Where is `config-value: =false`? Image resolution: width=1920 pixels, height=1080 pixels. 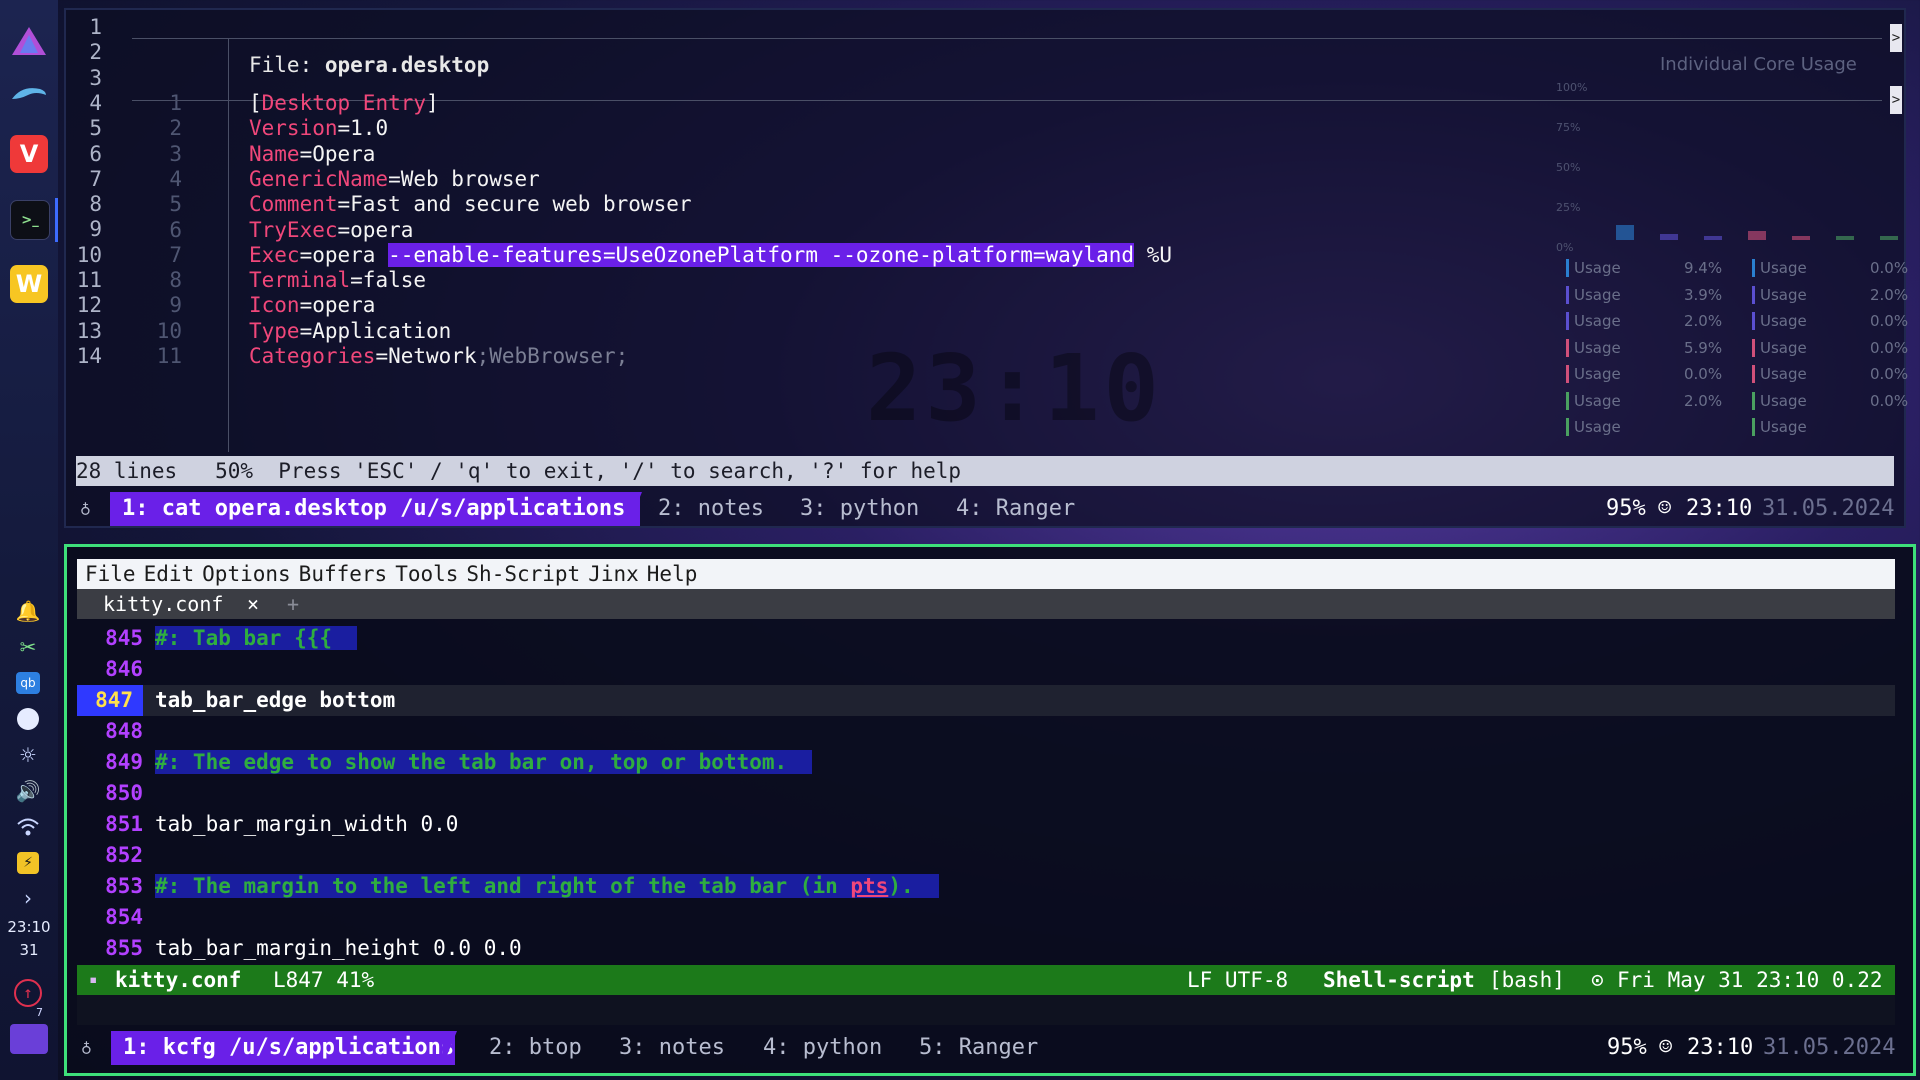 config-value: =false is located at coordinates (388, 280).